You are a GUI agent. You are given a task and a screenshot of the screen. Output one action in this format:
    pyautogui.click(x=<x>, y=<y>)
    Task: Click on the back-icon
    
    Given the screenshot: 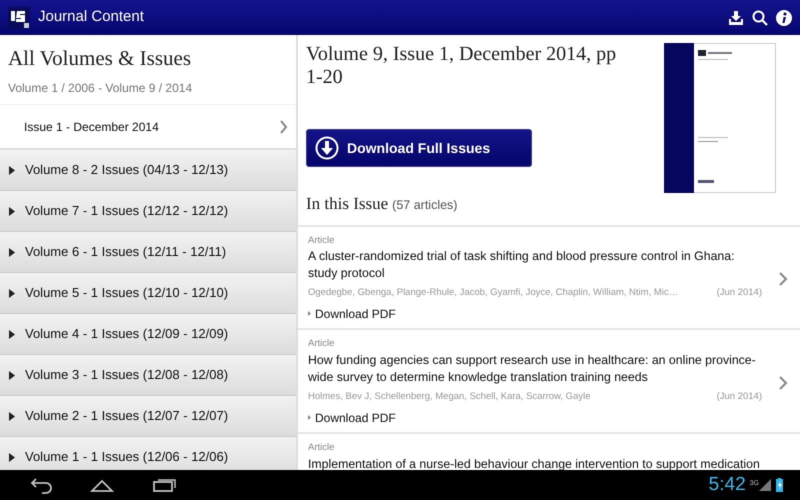 What is the action you would take?
    pyautogui.click(x=41, y=485)
    